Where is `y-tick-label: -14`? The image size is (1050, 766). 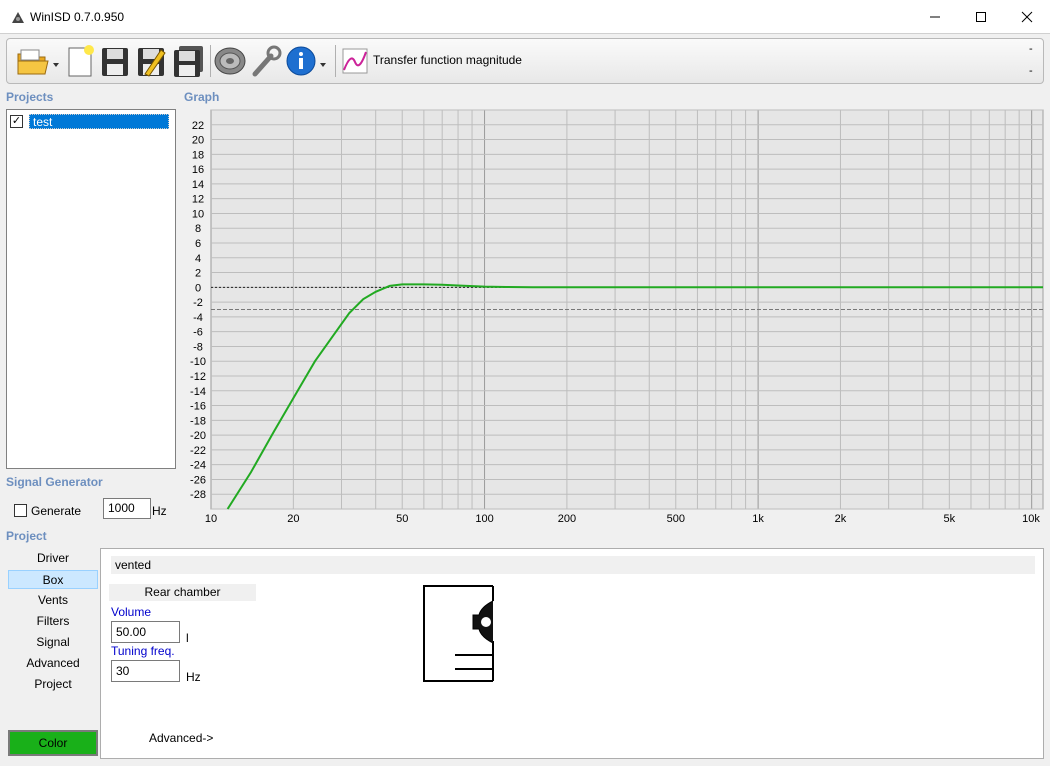
y-tick-label: -14 is located at coordinates (198, 392).